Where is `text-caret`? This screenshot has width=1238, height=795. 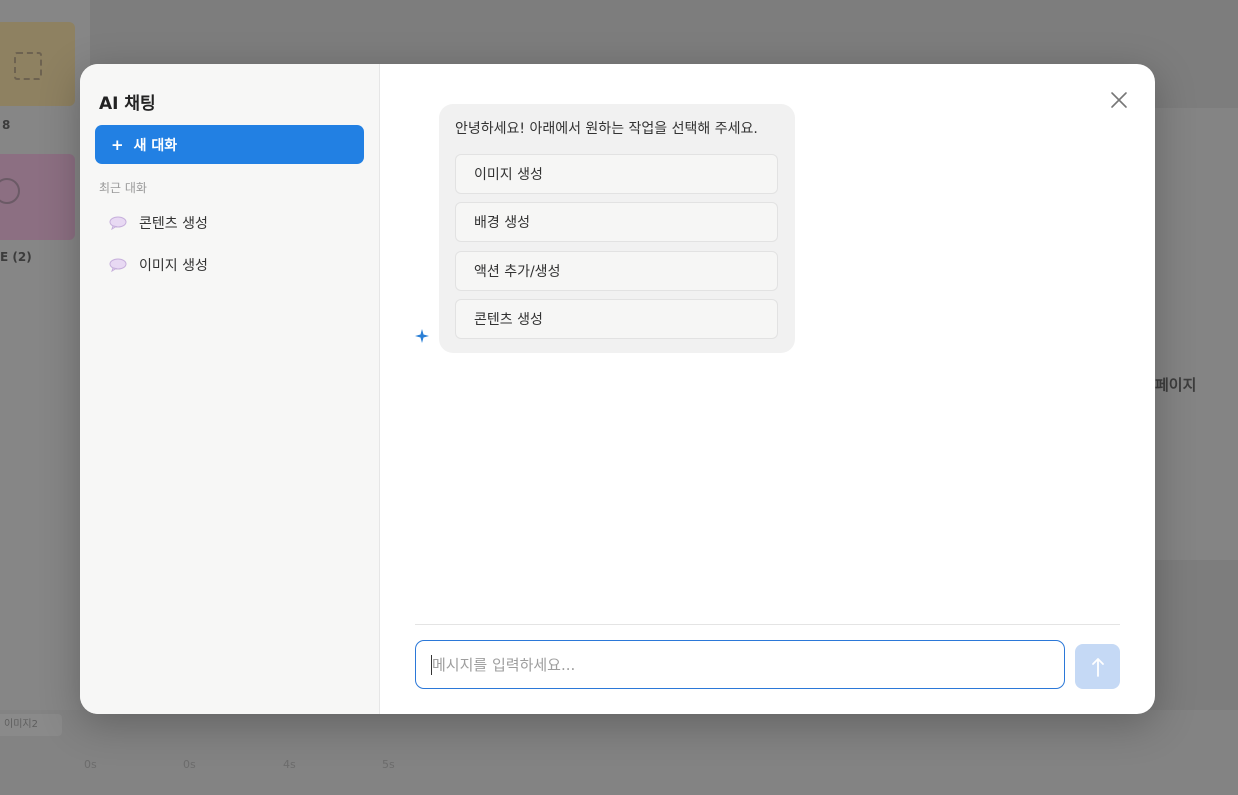 text-caret is located at coordinates (431, 665).